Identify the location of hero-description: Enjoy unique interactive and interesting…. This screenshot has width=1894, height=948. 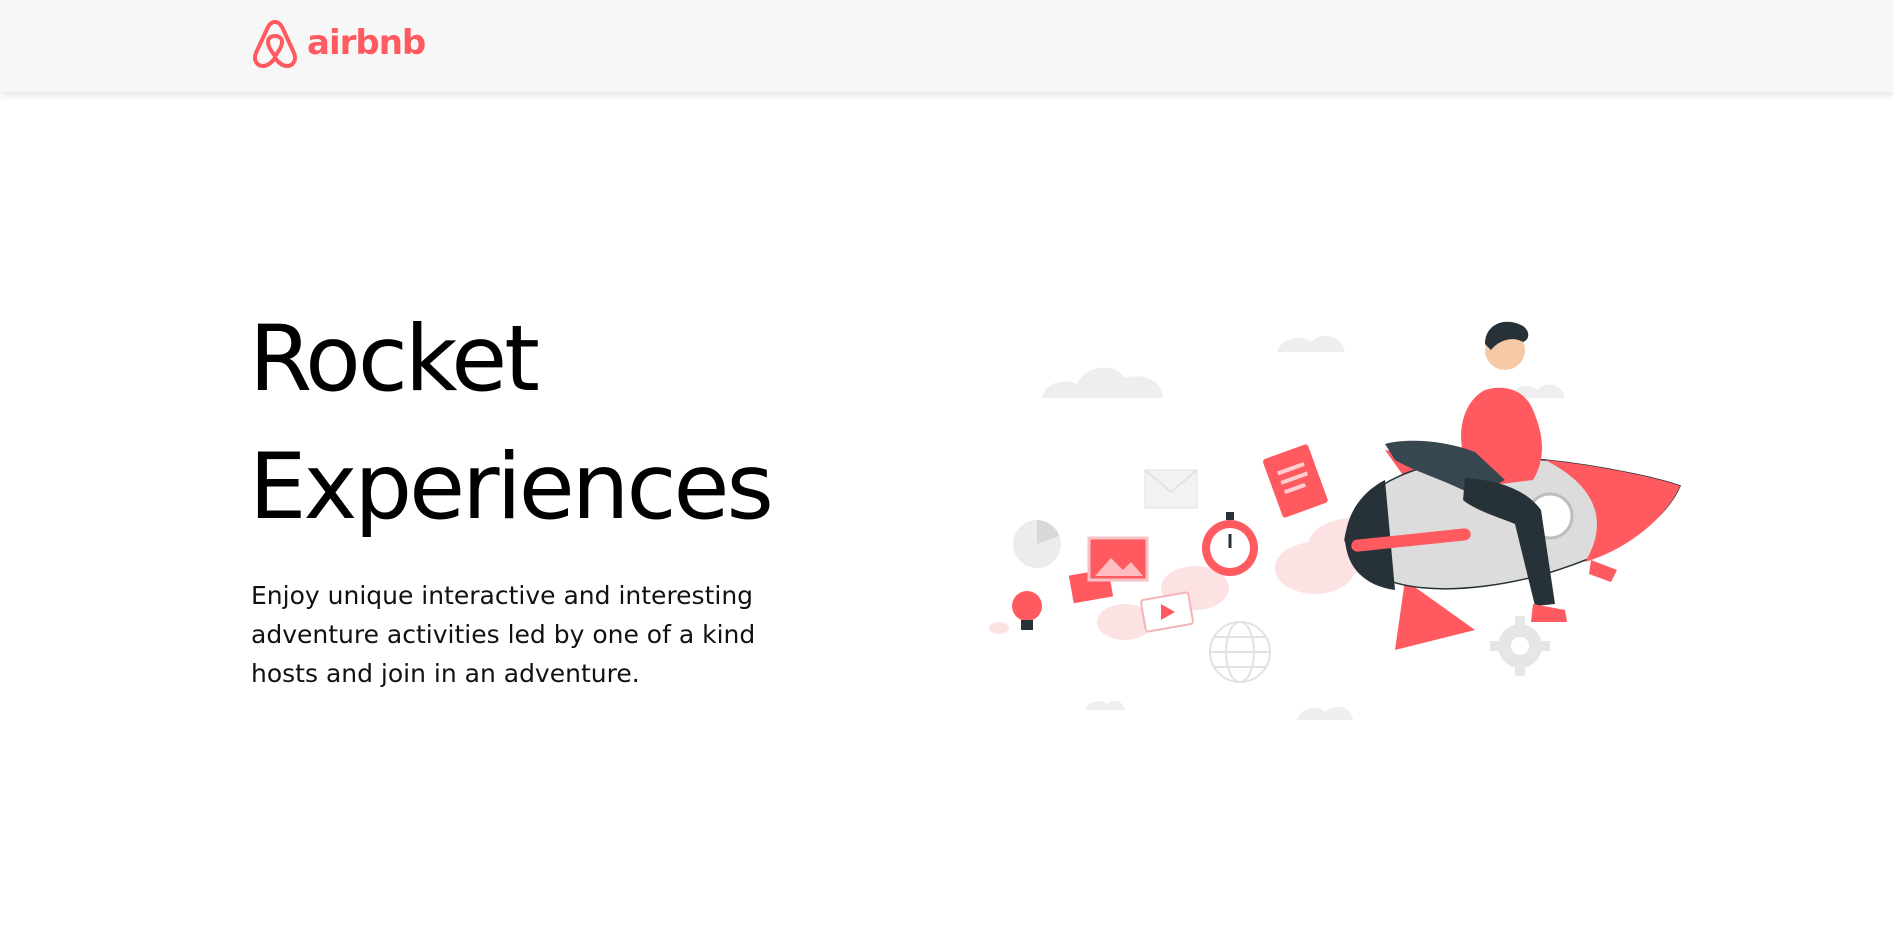
(503, 634).